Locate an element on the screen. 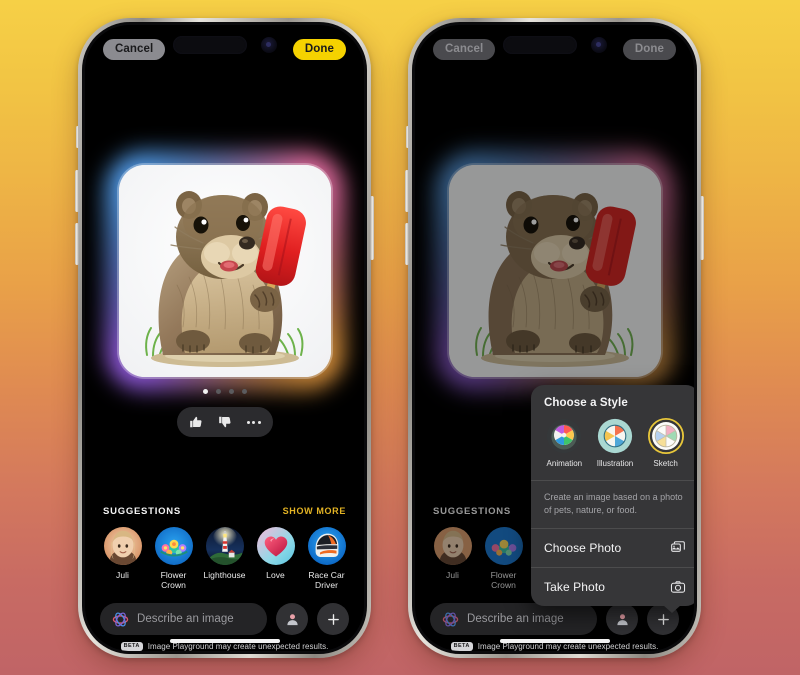  choose-photo-label: Choose Photo is located at coordinates (583, 547).